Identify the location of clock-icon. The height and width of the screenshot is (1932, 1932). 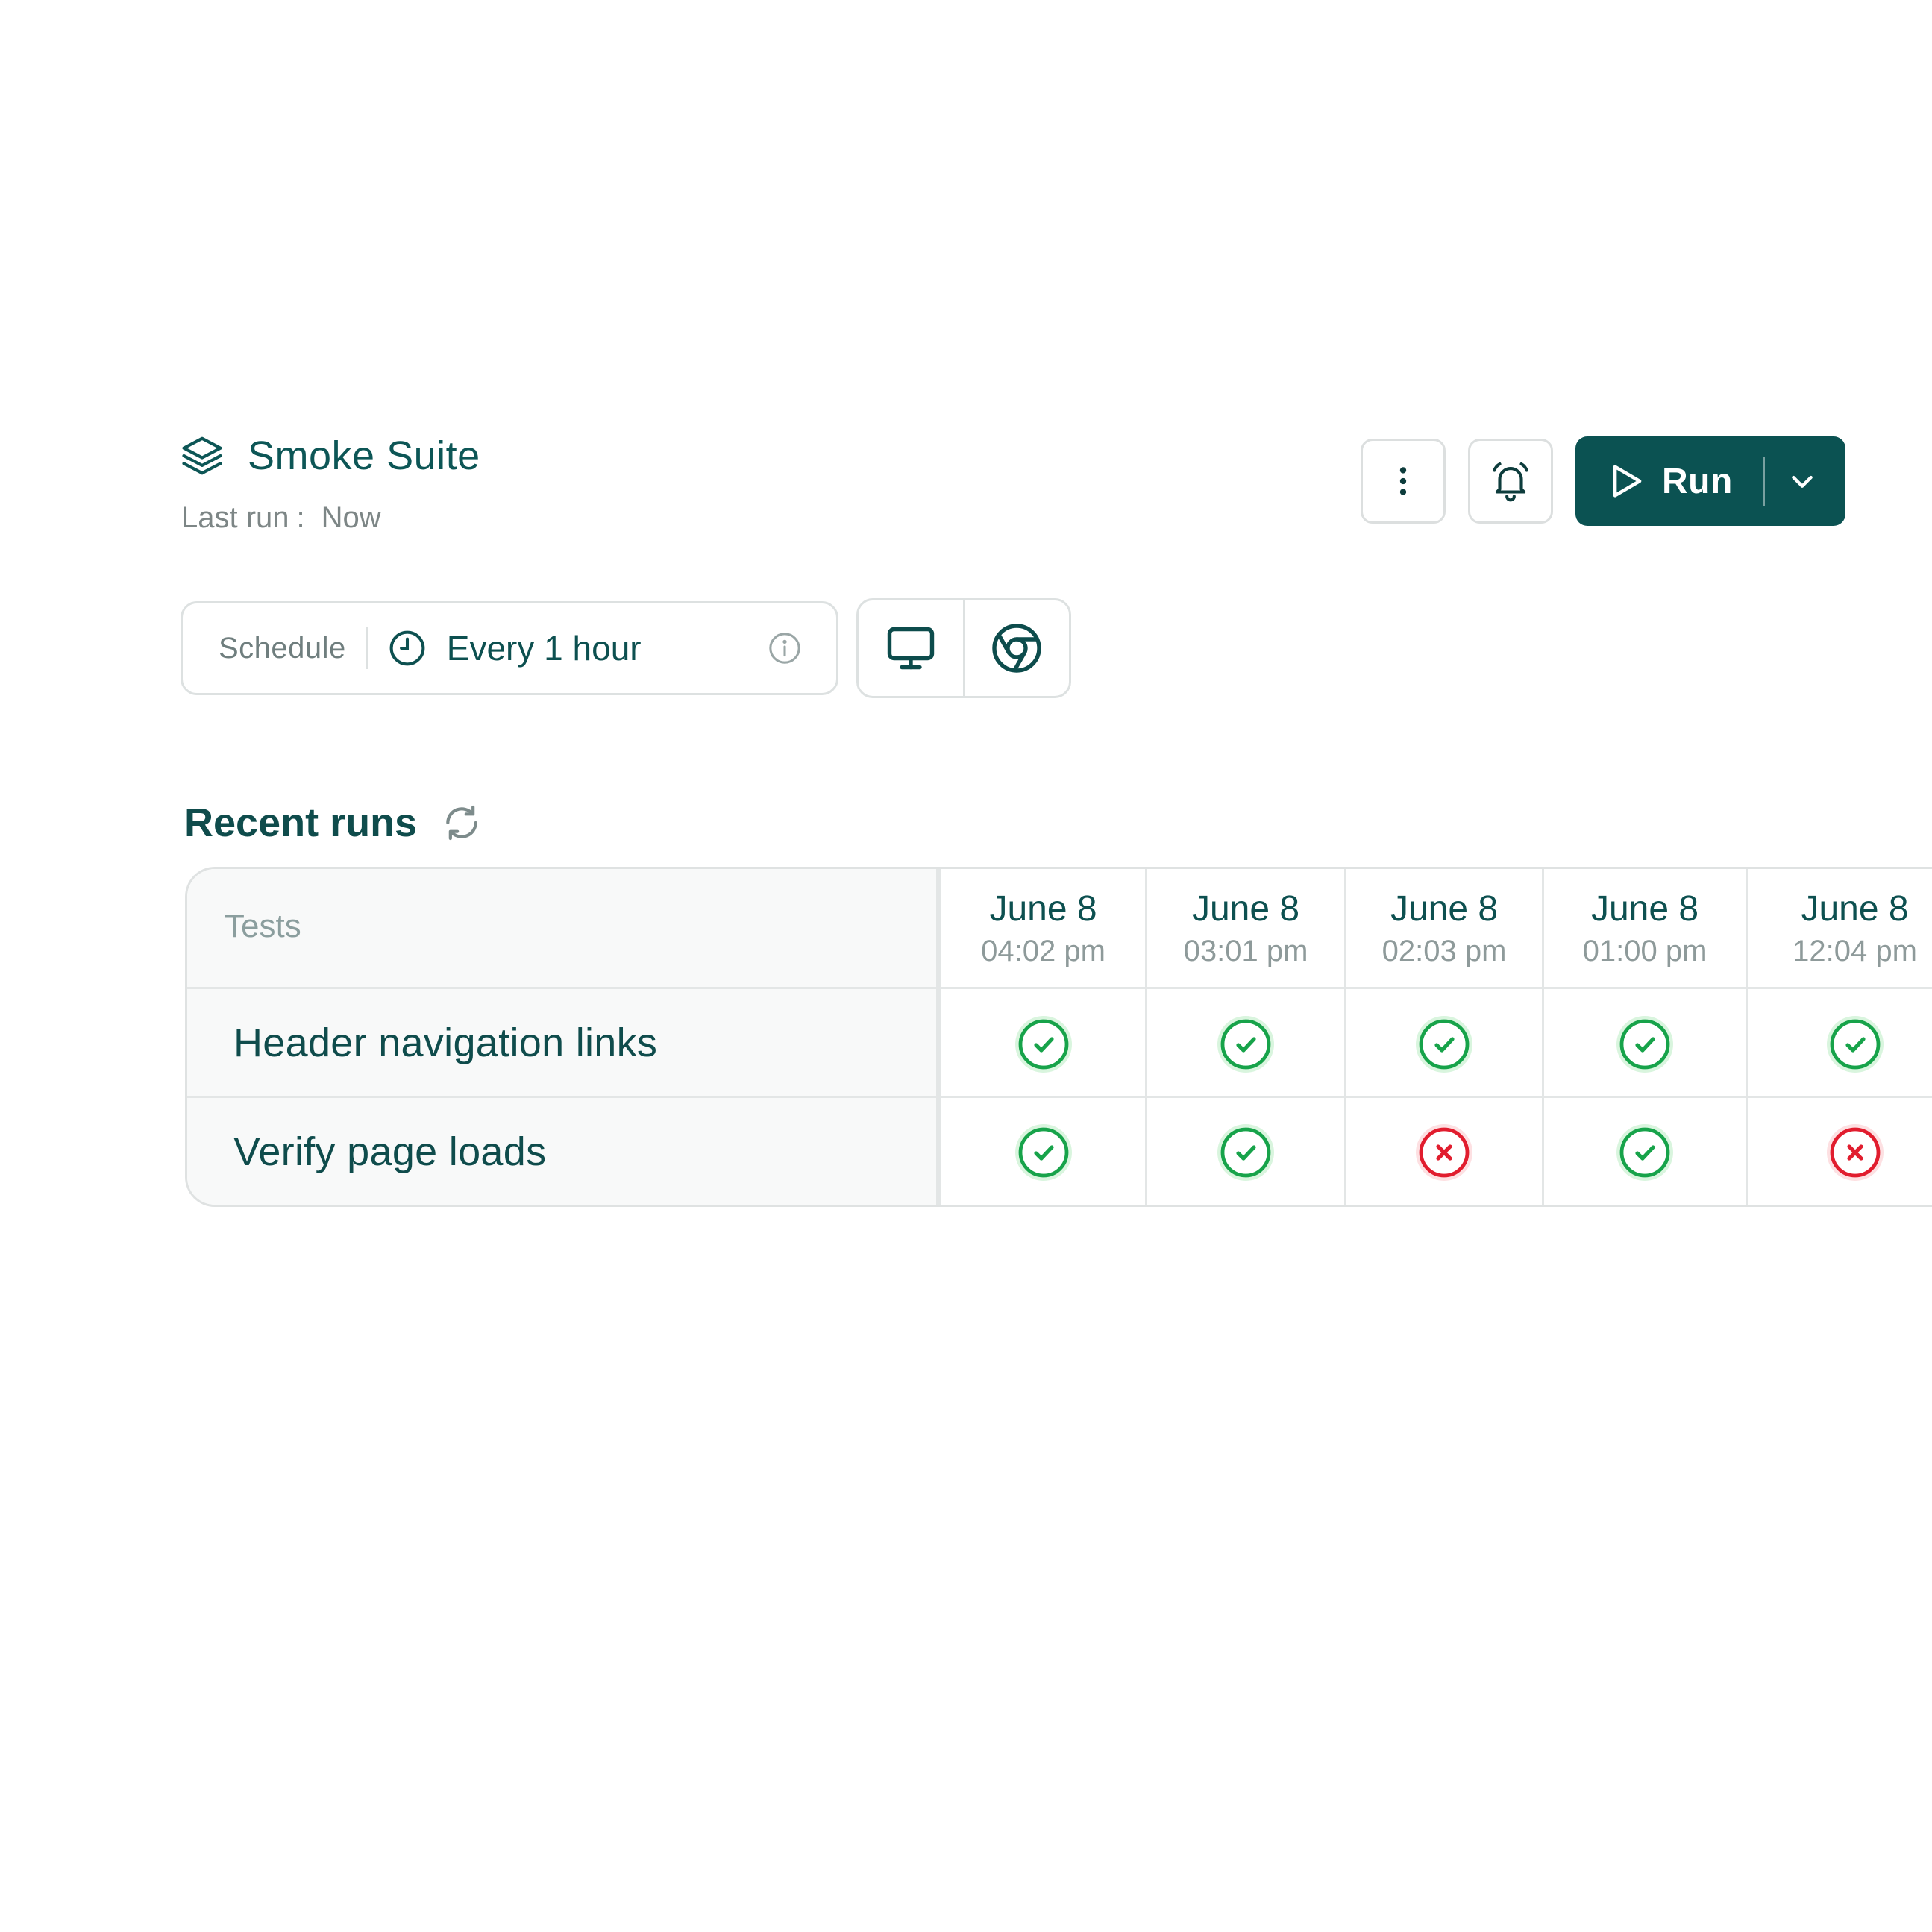
(407, 648).